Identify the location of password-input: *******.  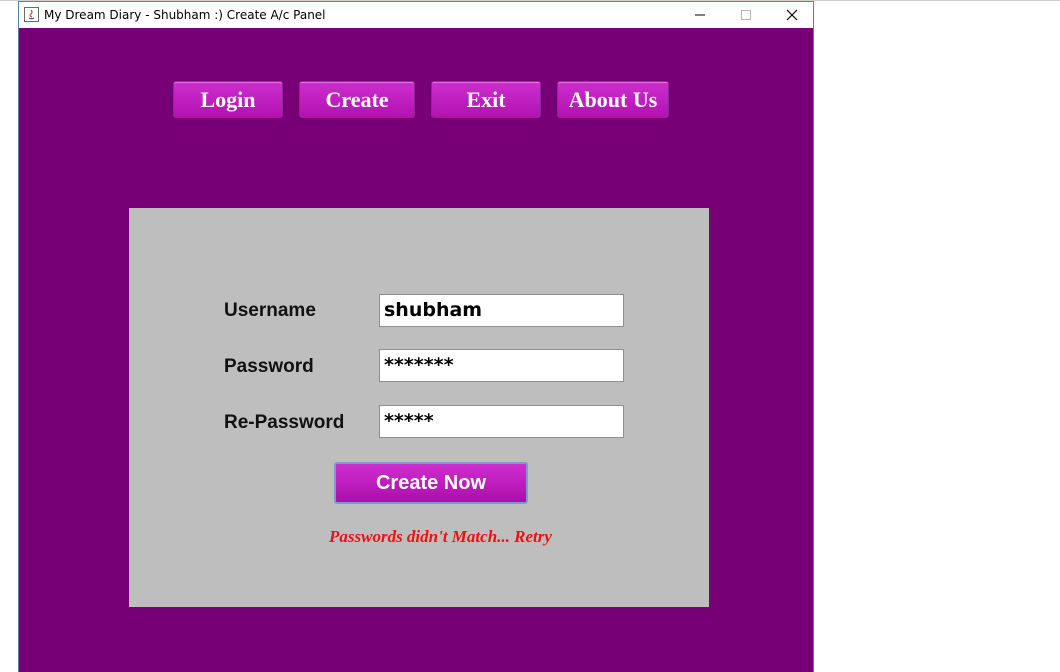
(501, 365).